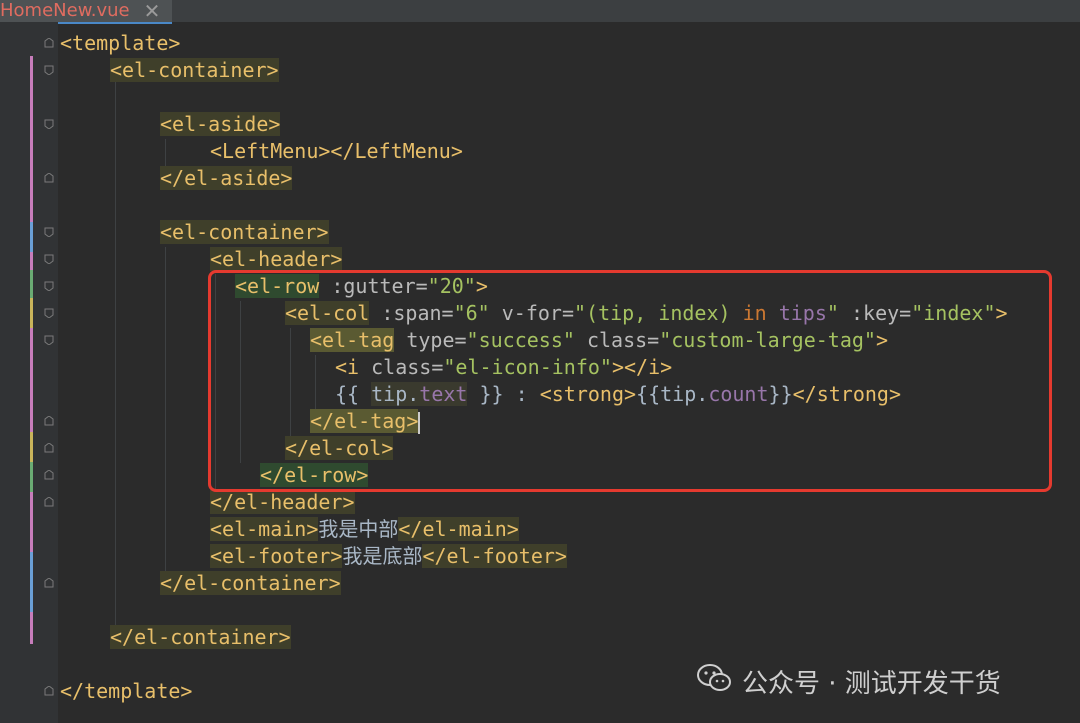 This screenshot has height=723, width=1080. I want to click on file-tab: HomeNew.vue ✕, so click(86, 12).